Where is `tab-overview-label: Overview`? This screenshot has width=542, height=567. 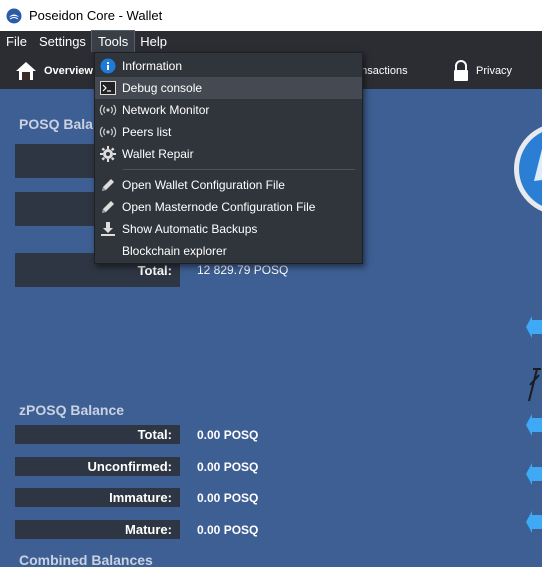 tab-overview-label: Overview is located at coordinates (68, 70).